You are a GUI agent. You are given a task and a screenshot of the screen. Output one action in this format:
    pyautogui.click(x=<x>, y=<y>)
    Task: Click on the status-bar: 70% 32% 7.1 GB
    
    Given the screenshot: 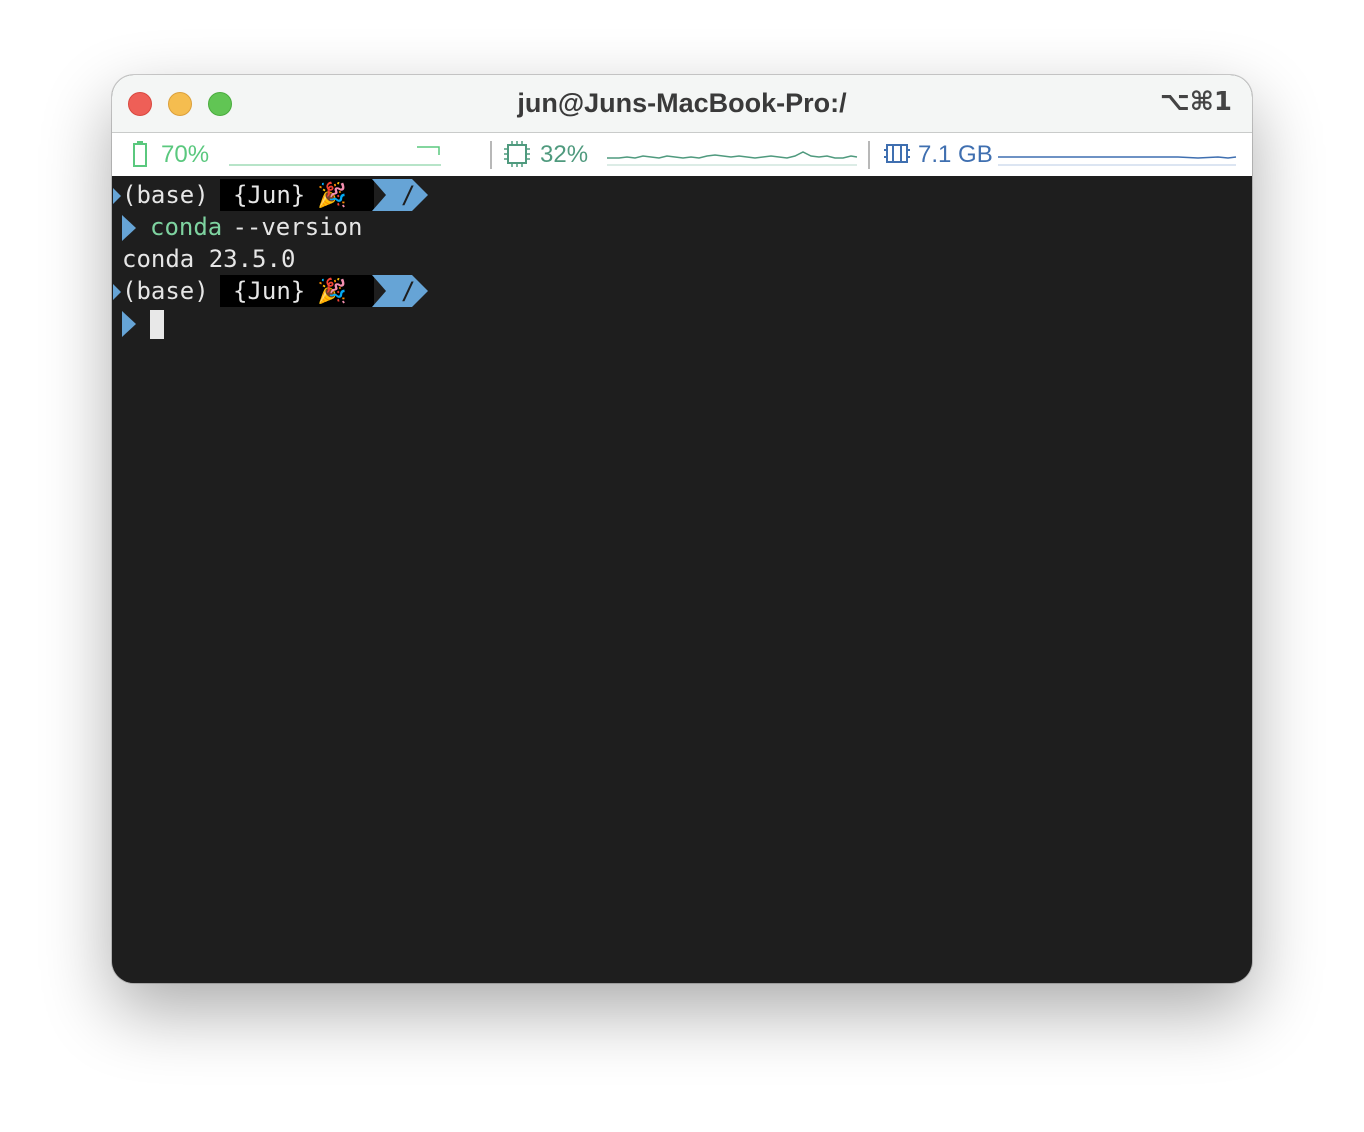 What is the action you would take?
    pyautogui.click(x=682, y=154)
    